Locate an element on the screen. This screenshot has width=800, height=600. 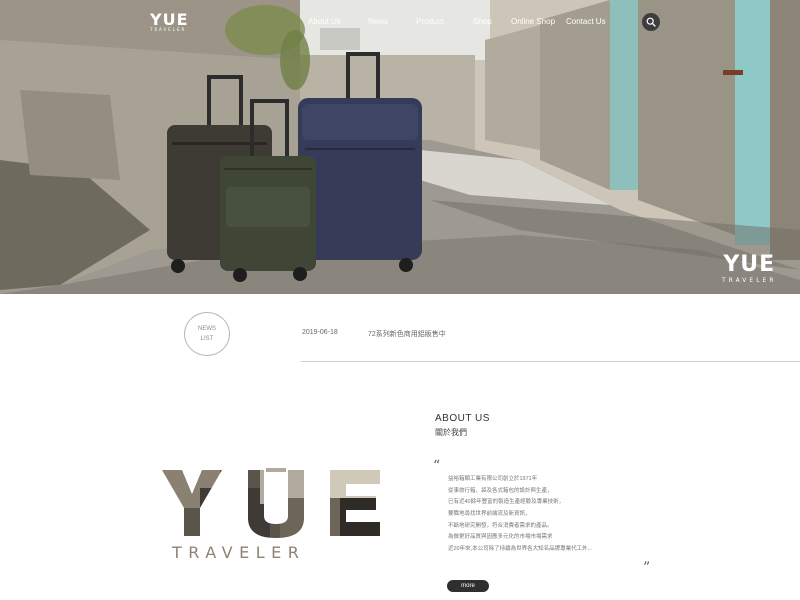
brand-logo-letters is located at coordinates (271, 503).